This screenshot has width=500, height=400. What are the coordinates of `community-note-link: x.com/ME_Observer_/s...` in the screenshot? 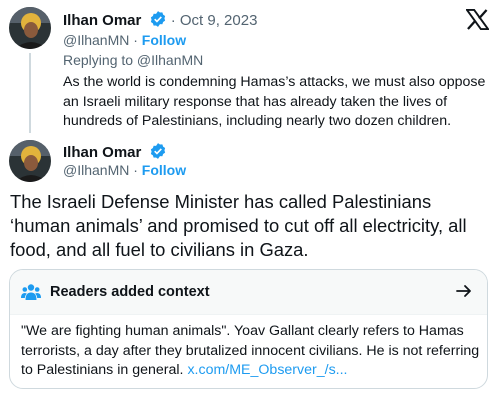 It's located at (267, 370).